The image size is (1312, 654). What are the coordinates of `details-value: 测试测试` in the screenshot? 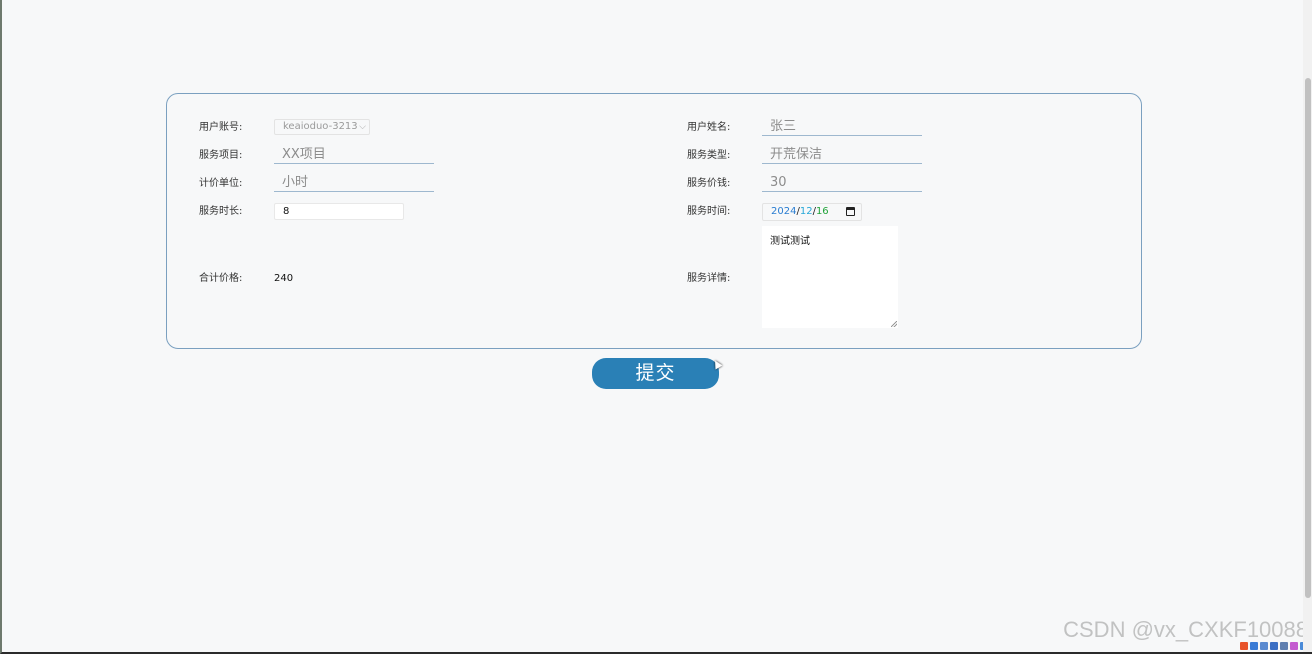 It's located at (790, 241).